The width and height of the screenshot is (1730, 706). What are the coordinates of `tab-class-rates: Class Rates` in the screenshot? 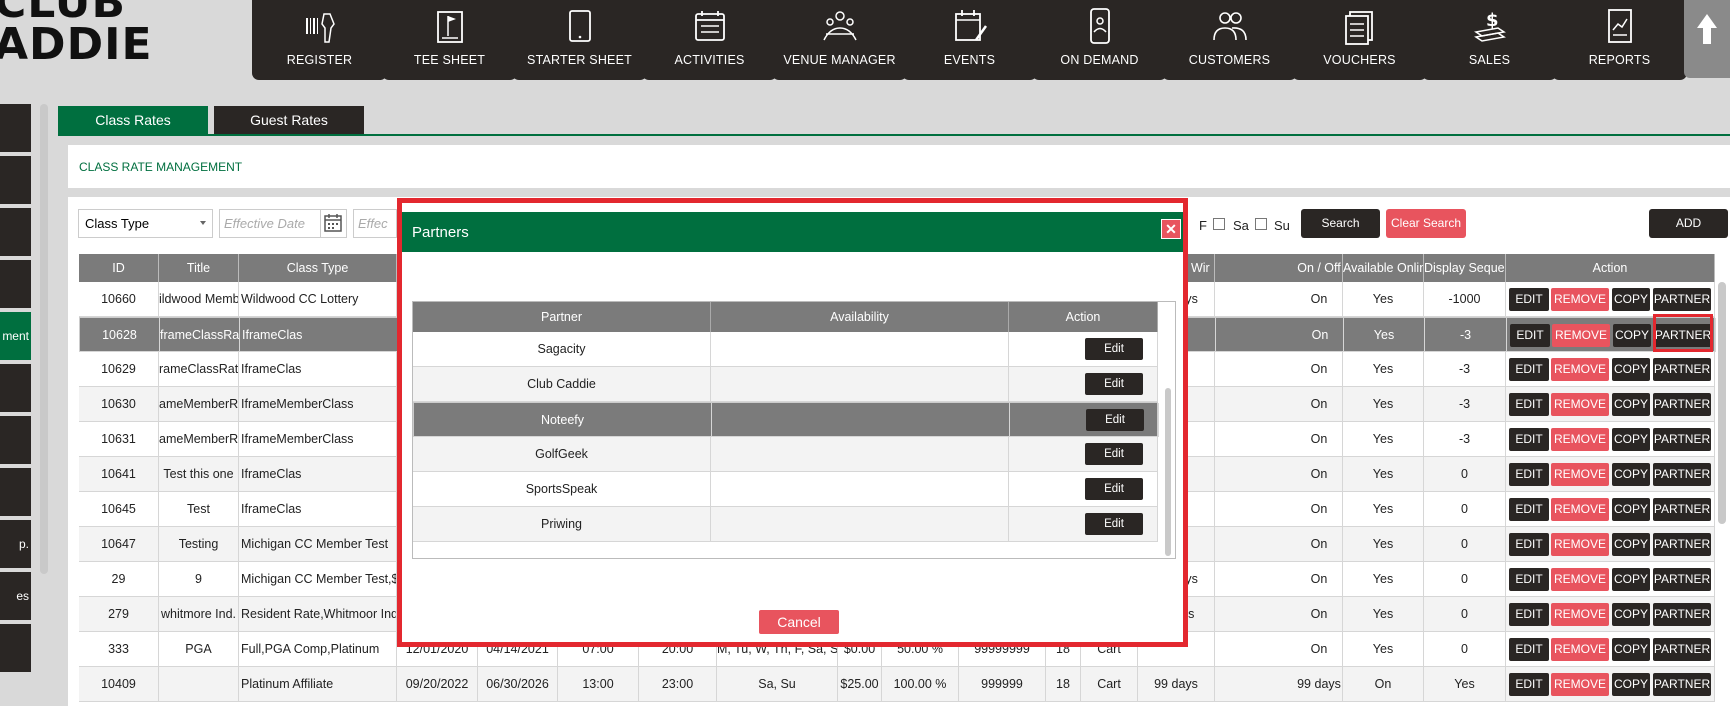 It's located at (133, 120).